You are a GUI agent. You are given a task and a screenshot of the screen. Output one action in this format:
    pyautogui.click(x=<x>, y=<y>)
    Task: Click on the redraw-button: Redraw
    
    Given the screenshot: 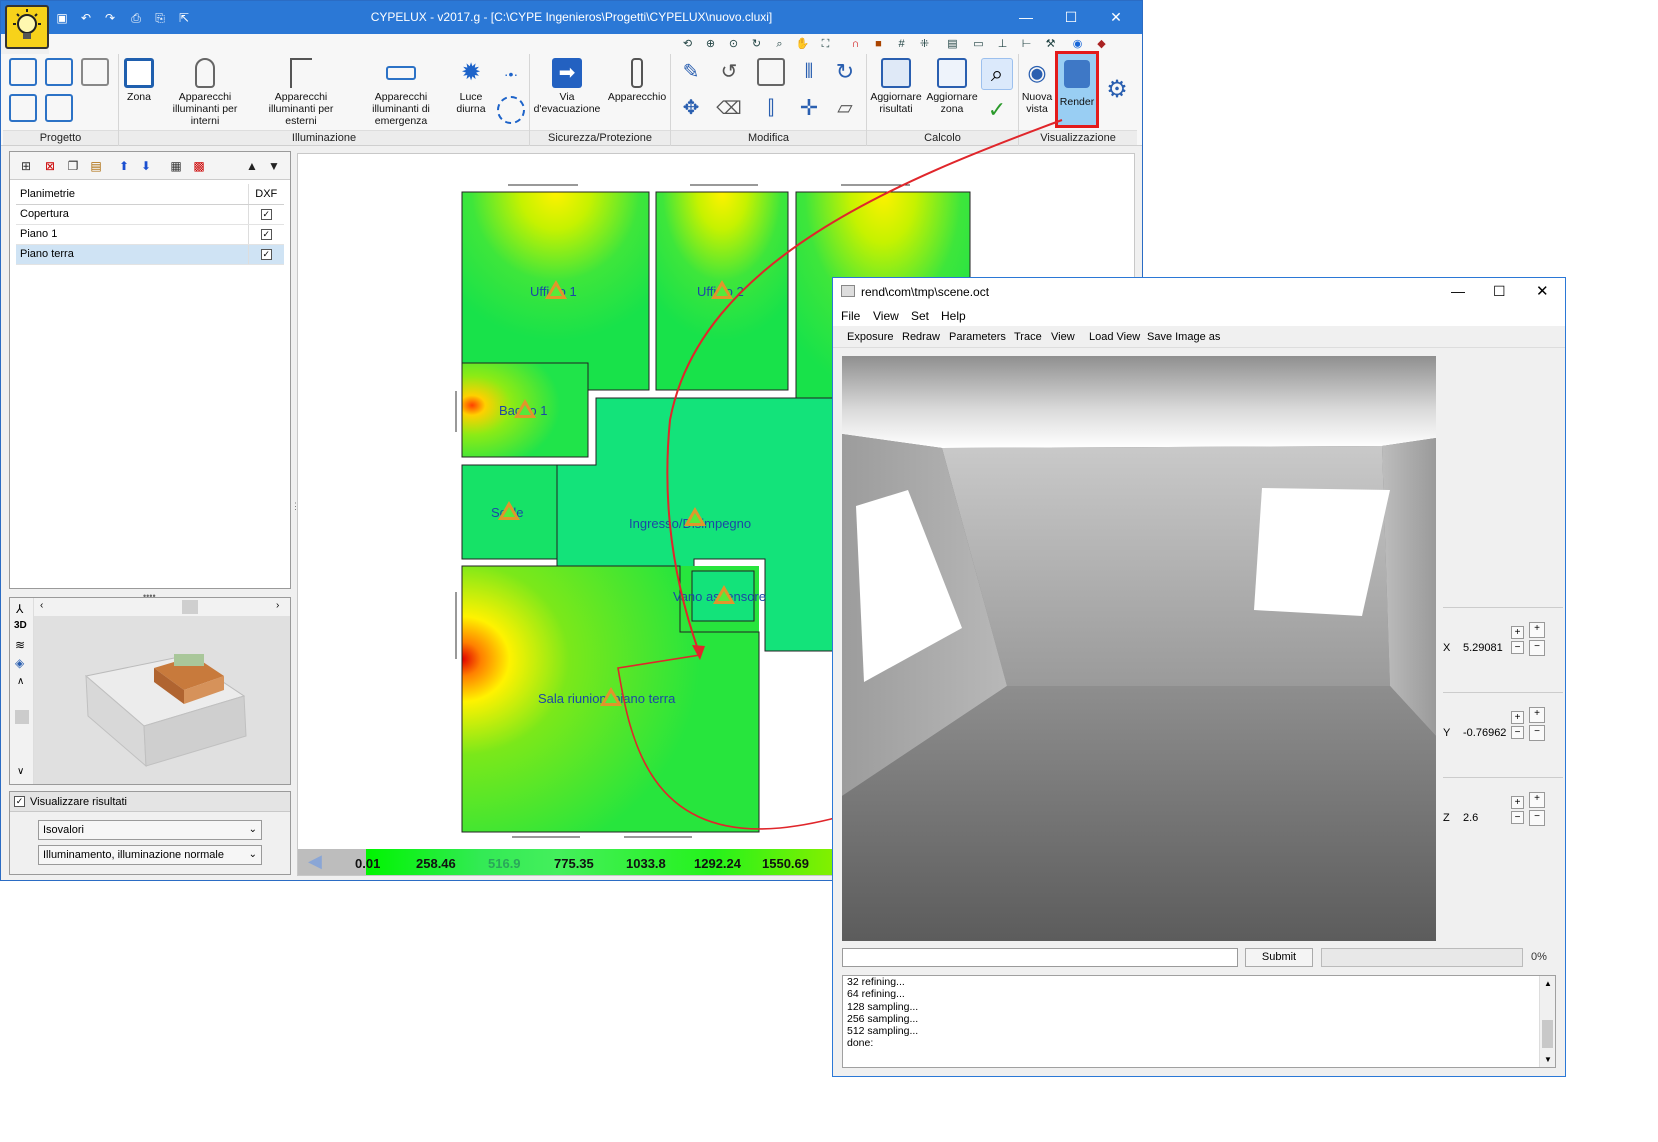 What is the action you would take?
    pyautogui.click(x=921, y=337)
    